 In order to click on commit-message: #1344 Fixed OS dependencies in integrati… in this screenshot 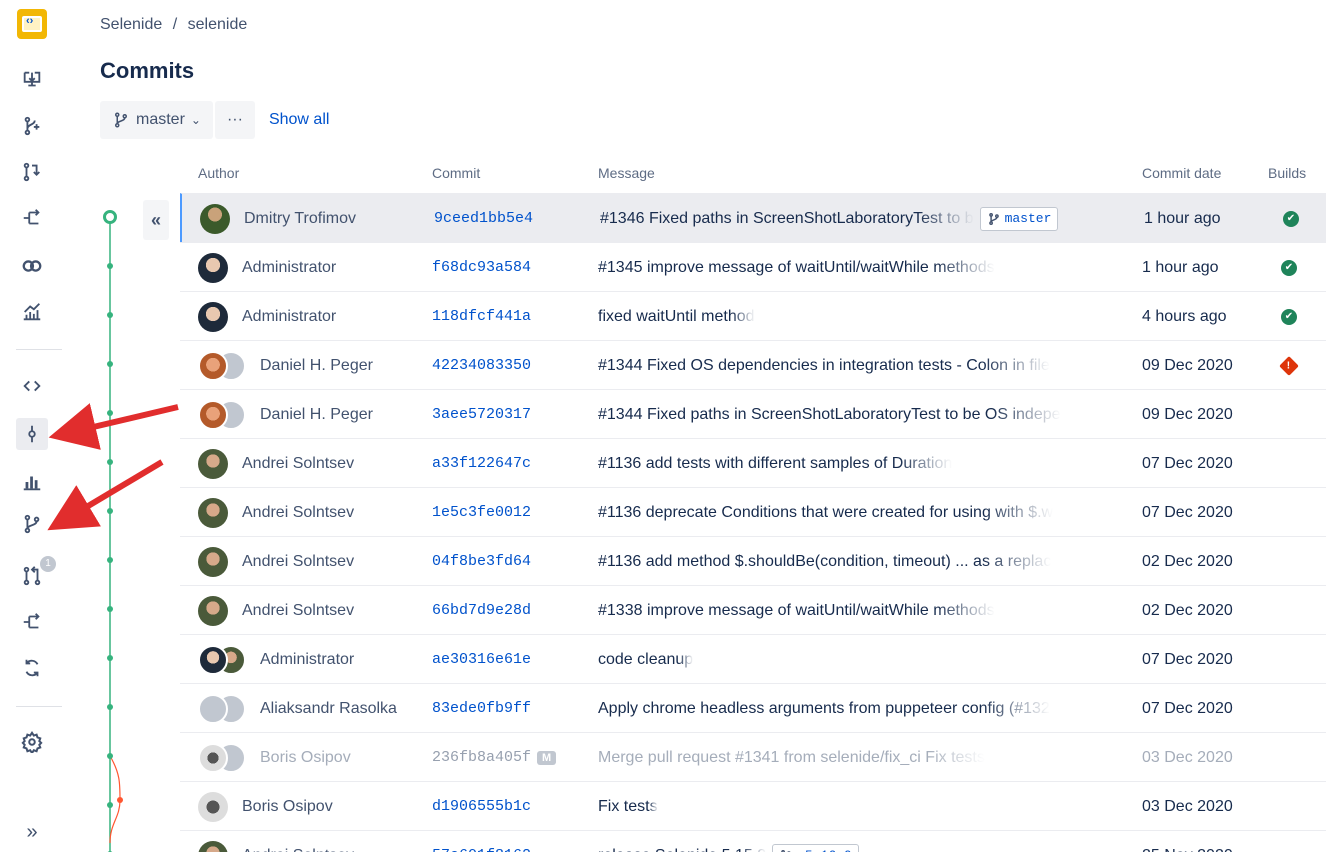, I will do `click(824, 366)`.